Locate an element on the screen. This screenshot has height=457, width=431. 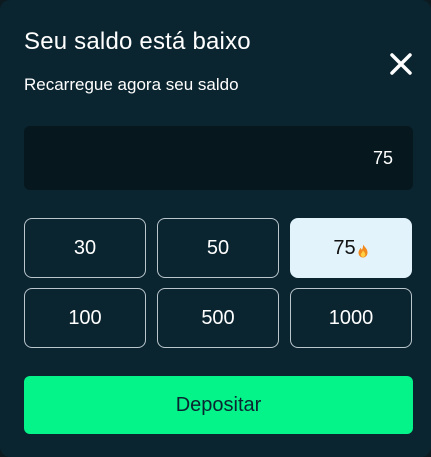
amount-input: 75 is located at coordinates (218, 158).